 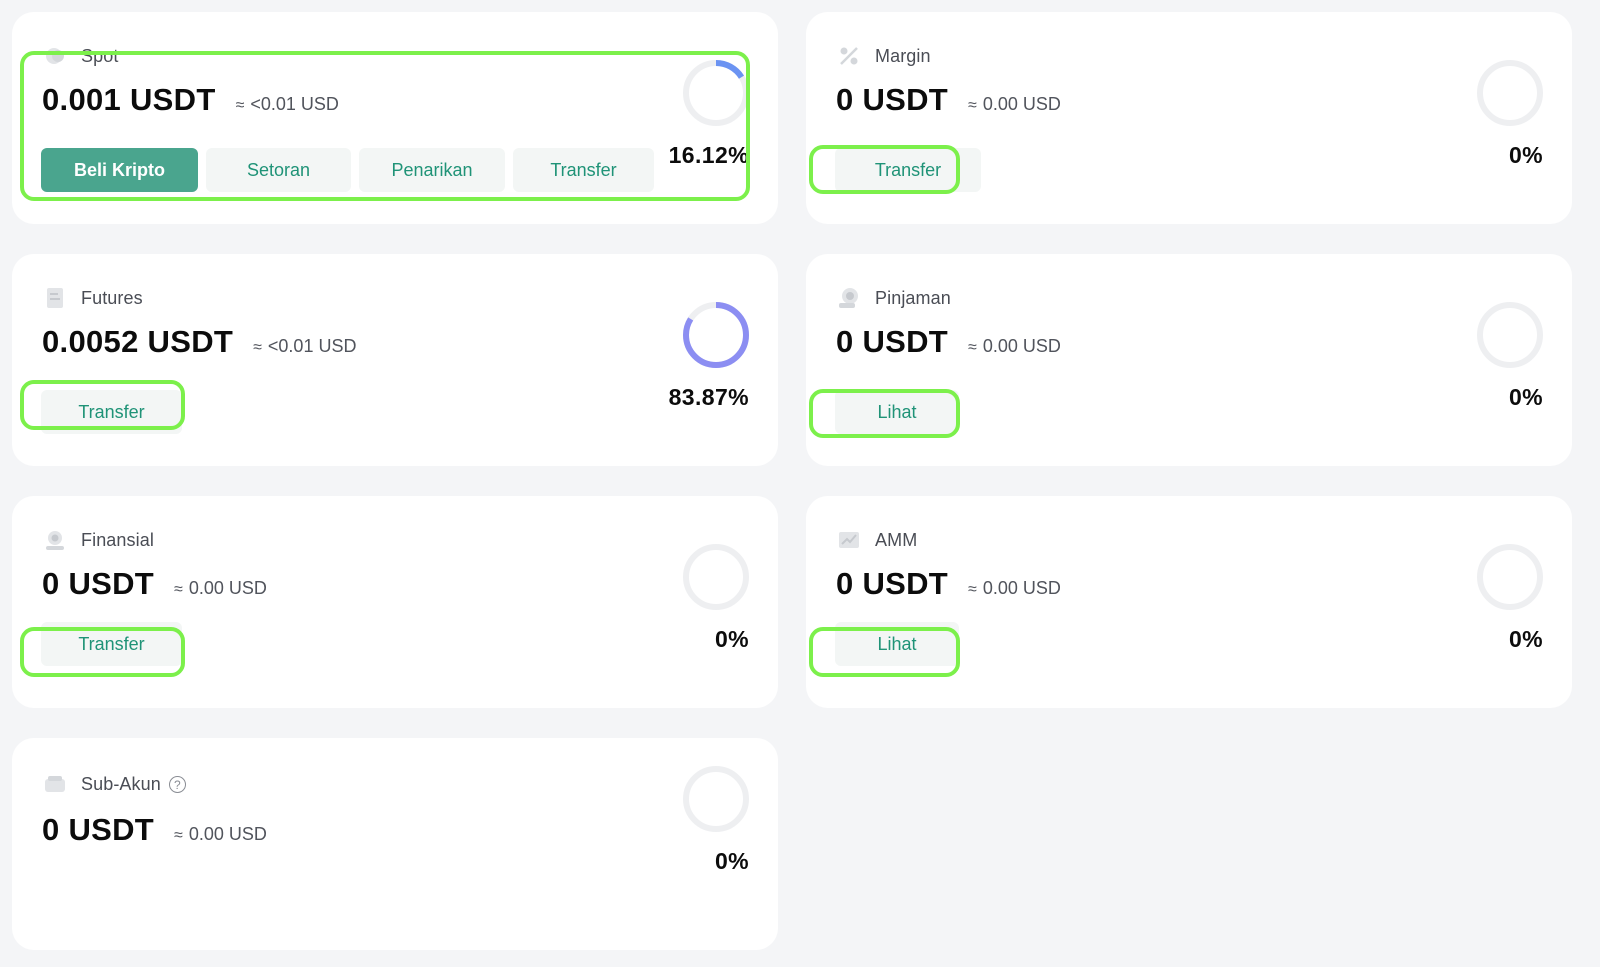 I want to click on spot-header: Spot, so click(x=81, y=56).